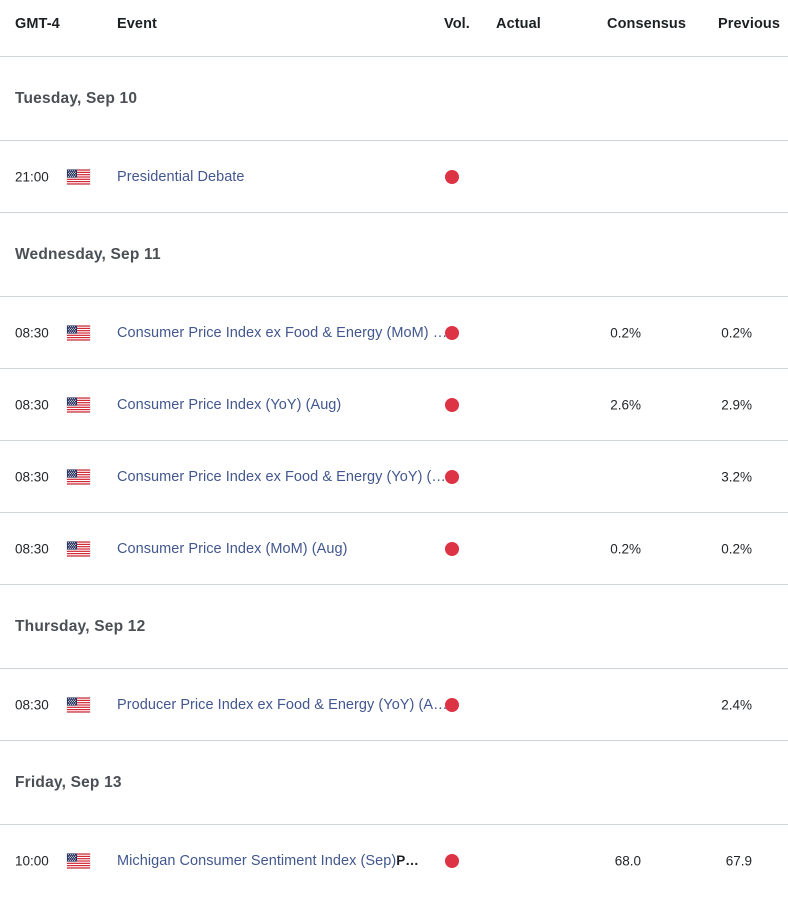 This screenshot has width=788, height=912. What do you see at coordinates (394, 627) in the screenshot?
I see `day-group-header-3: Thursday, Sep 12` at bounding box center [394, 627].